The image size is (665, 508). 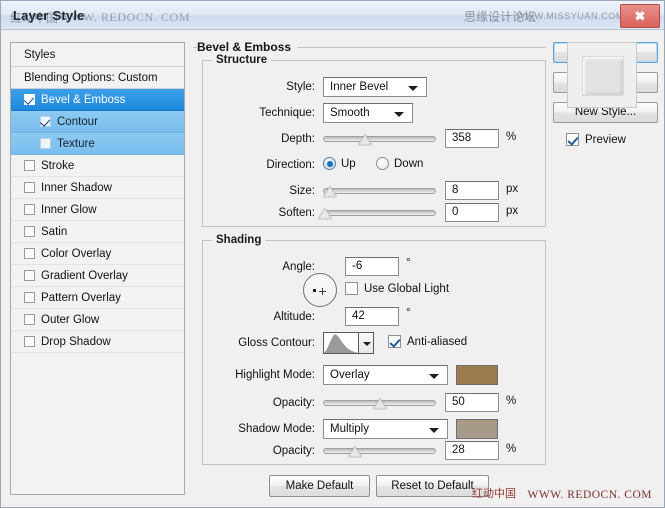 I want to click on highlight-mode-dropdown: Overlay, so click(x=385, y=375).